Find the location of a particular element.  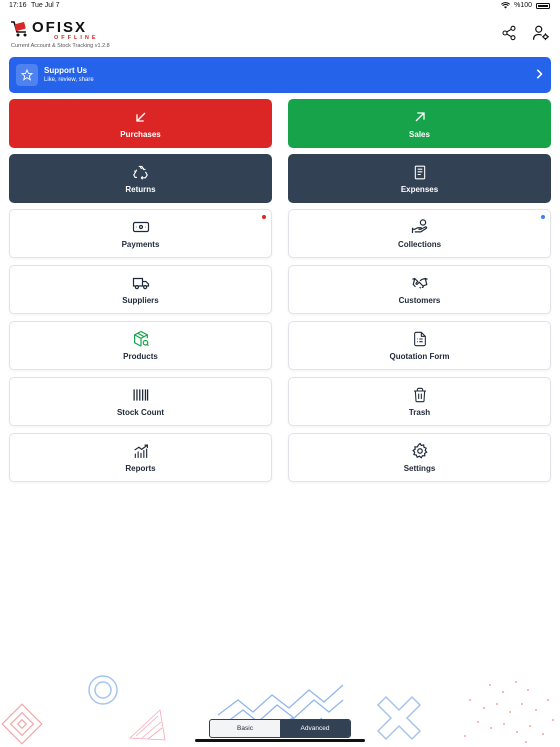

diamond-decoration is located at coordinates (22, 724).